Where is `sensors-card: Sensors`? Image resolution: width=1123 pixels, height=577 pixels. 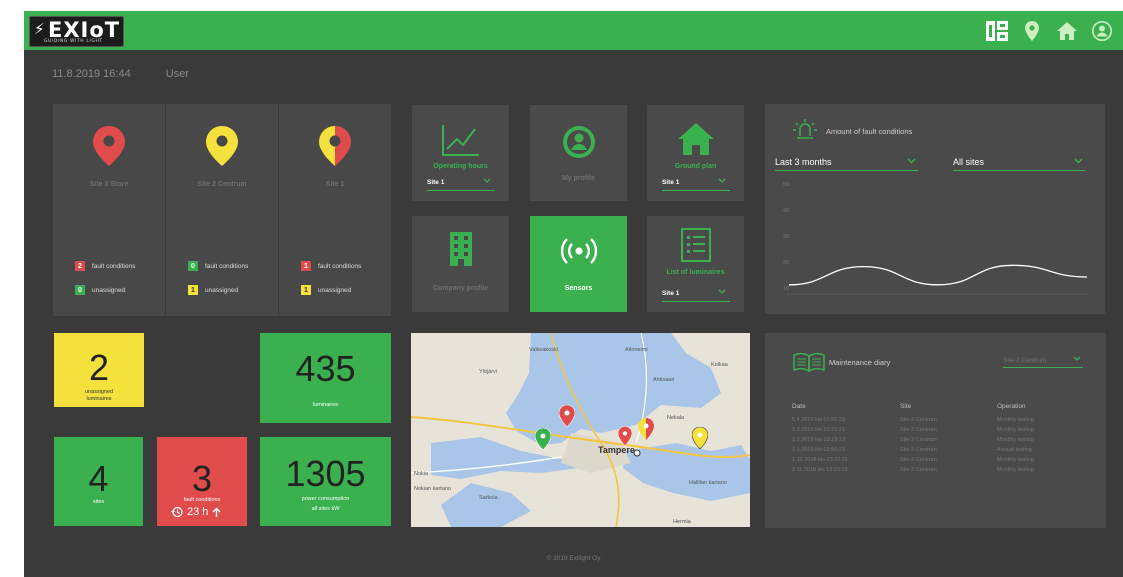
sensors-card: Sensors is located at coordinates (578, 264).